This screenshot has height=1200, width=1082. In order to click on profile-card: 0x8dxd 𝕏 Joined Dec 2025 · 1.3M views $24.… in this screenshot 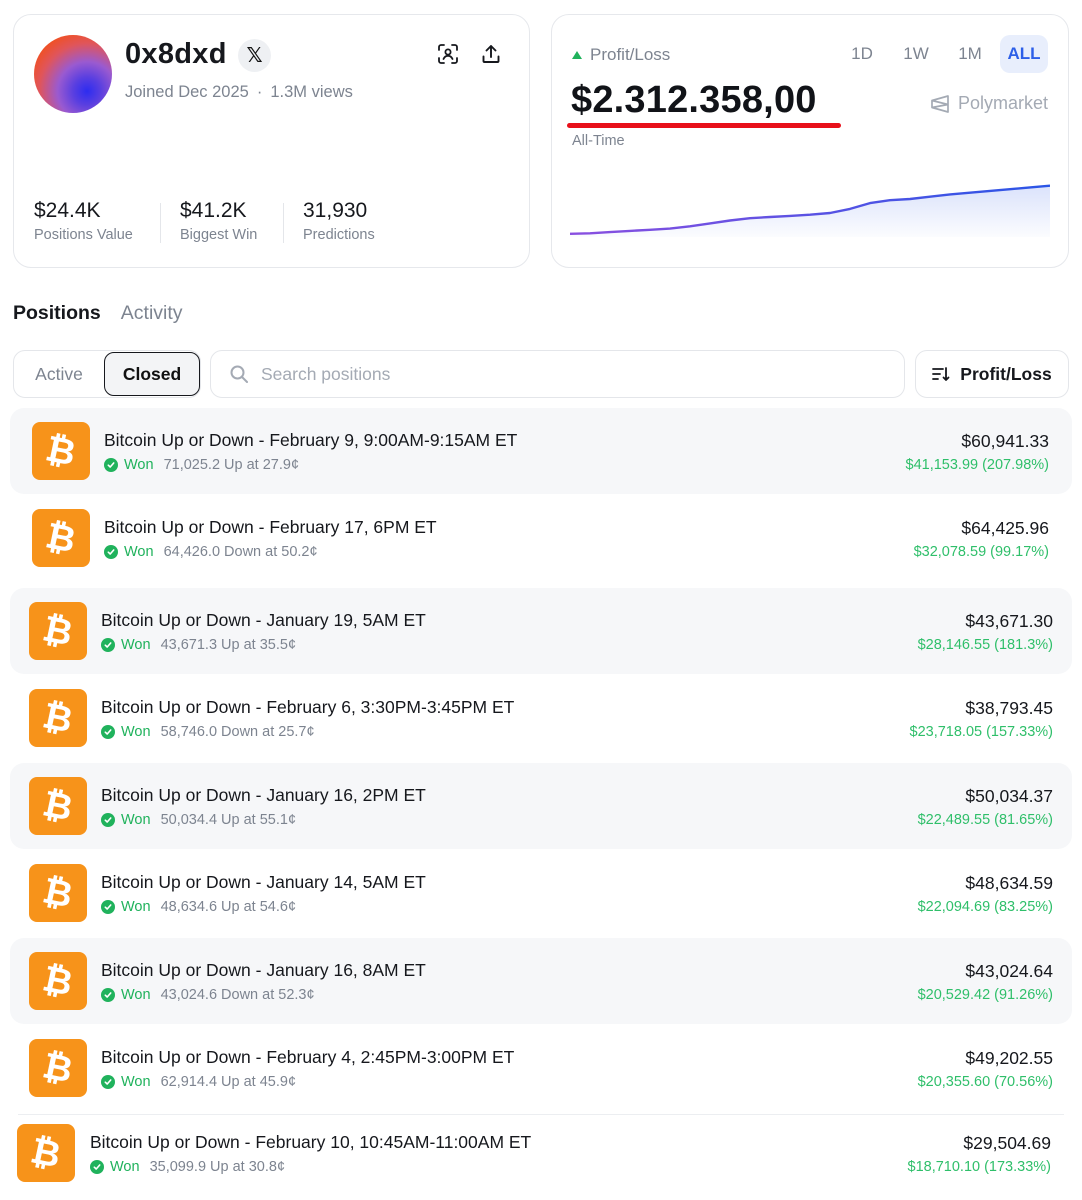, I will do `click(271, 141)`.